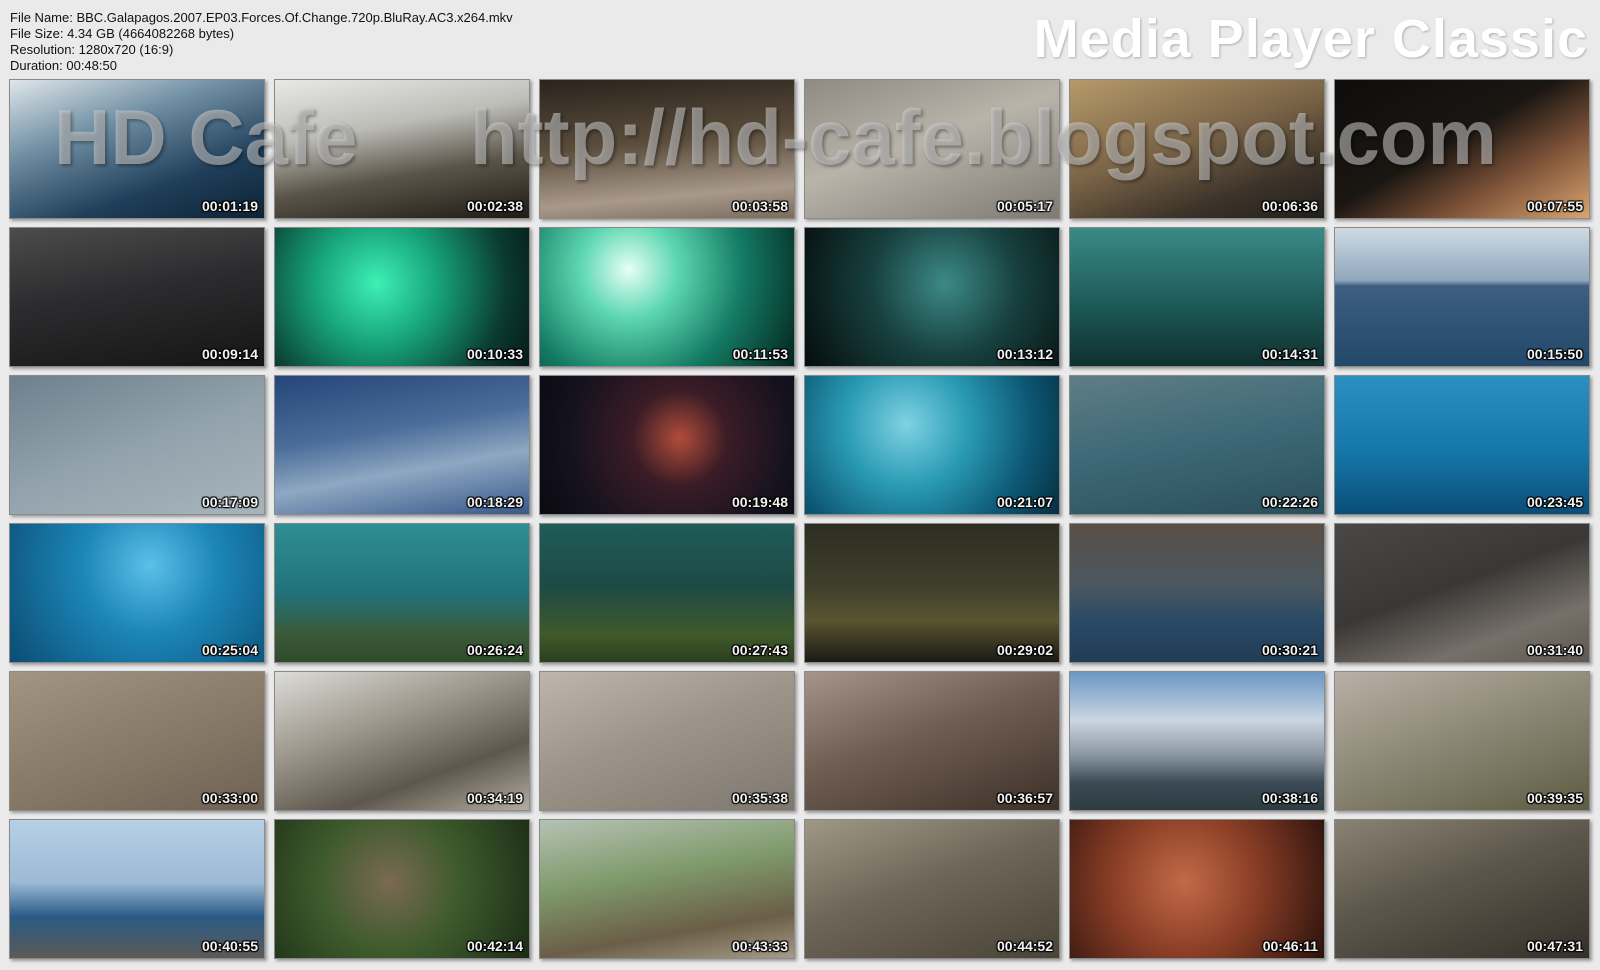  What do you see at coordinates (494, 946) in the screenshot?
I see `timestamp: 00:42:14` at bounding box center [494, 946].